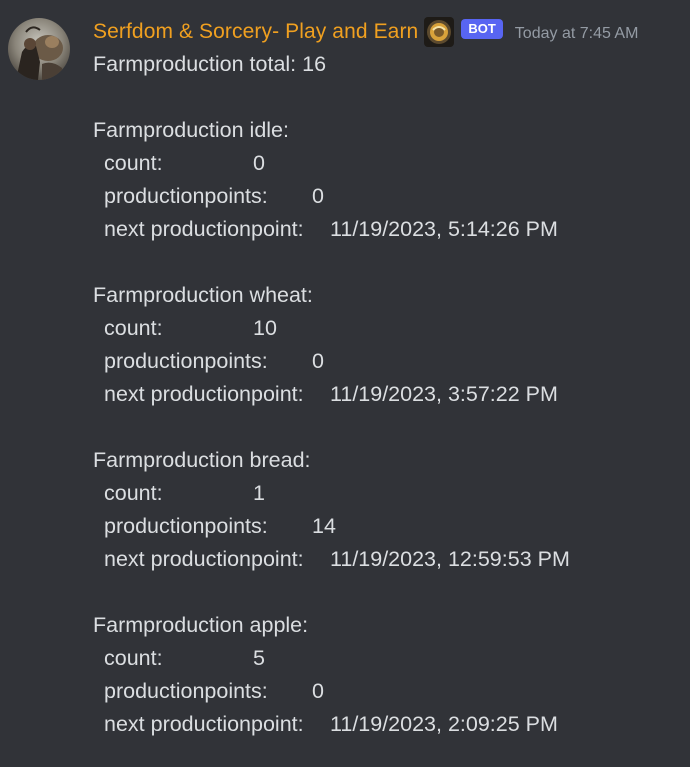  Describe the element at coordinates (265, 328) in the screenshot. I see `field-value: 10` at that location.